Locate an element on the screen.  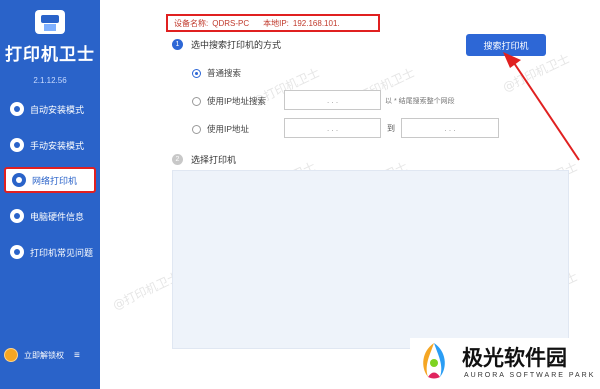
ip-address-input: . . . is located at coordinates (332, 100).